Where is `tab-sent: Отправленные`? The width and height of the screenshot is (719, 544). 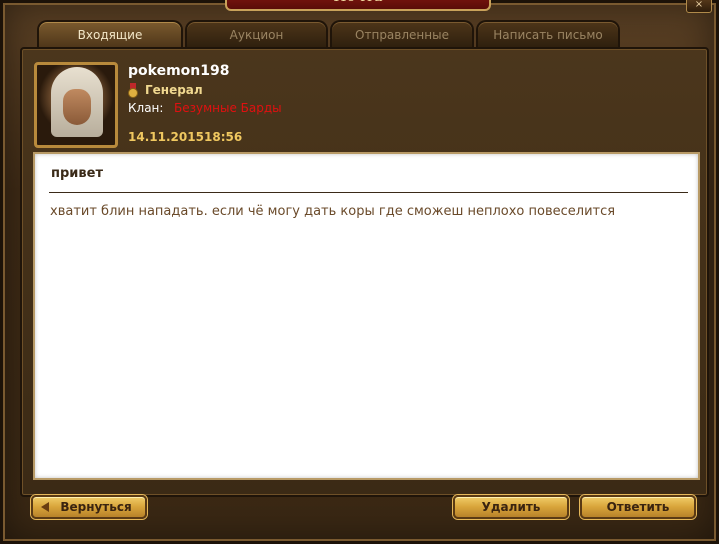 tab-sent: Отправленные is located at coordinates (402, 33).